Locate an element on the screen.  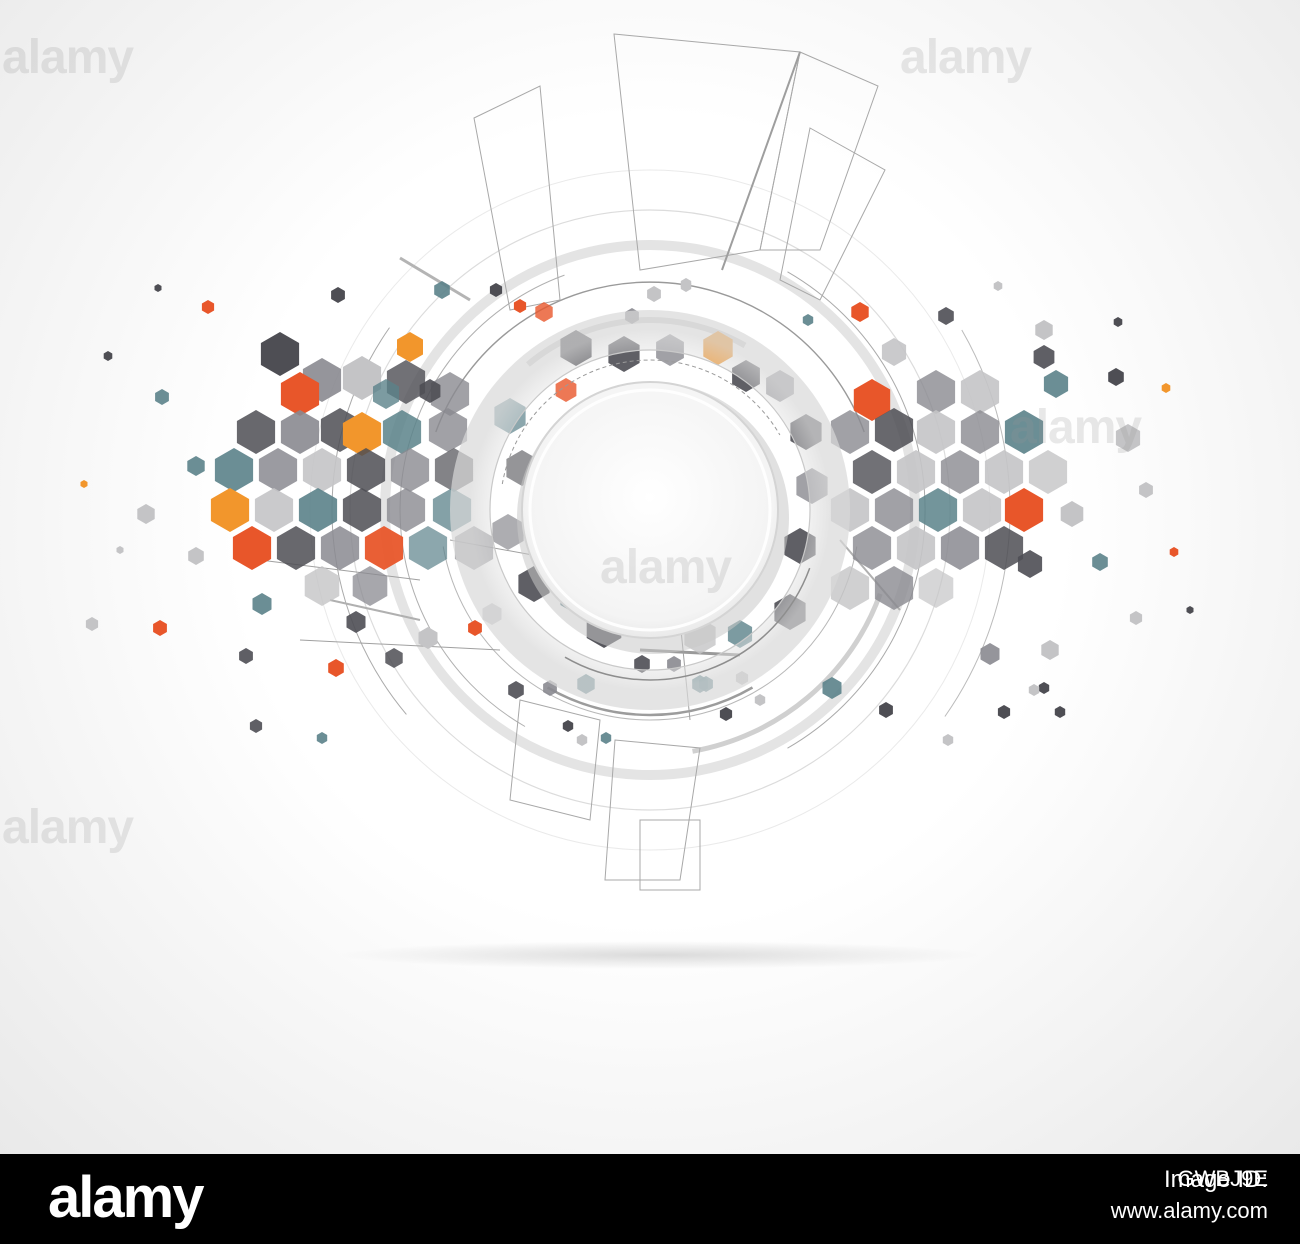
footer-bar: alamy Image ID: GWBJ9E www.alamy.com is located at coordinates (650, 1199).